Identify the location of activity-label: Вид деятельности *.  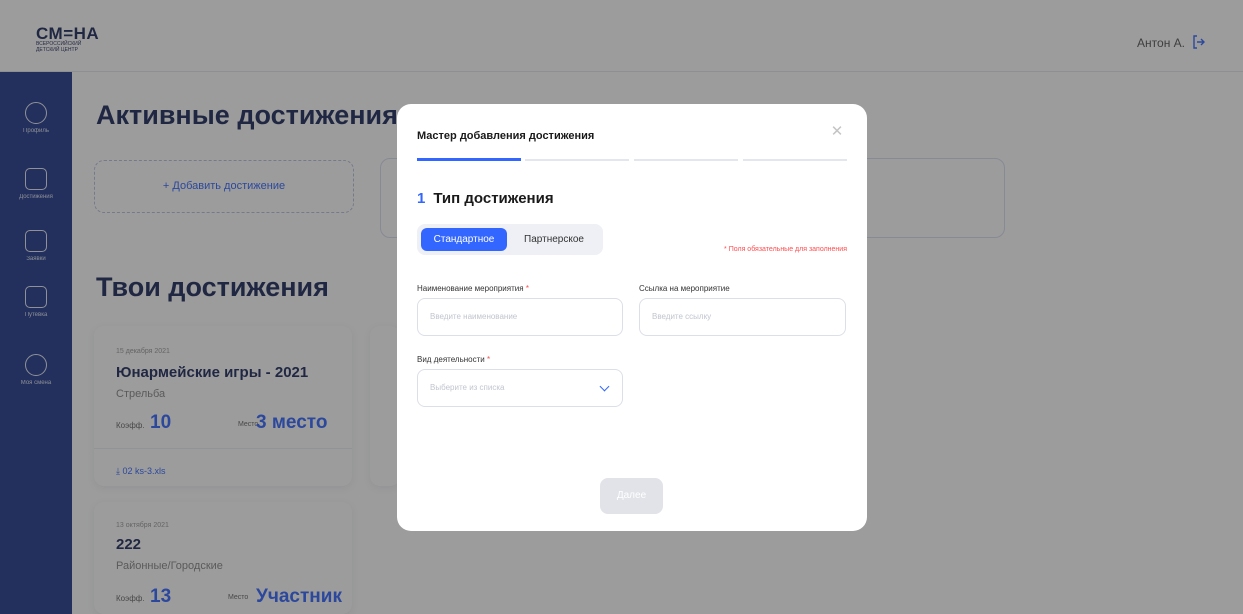
(454, 359).